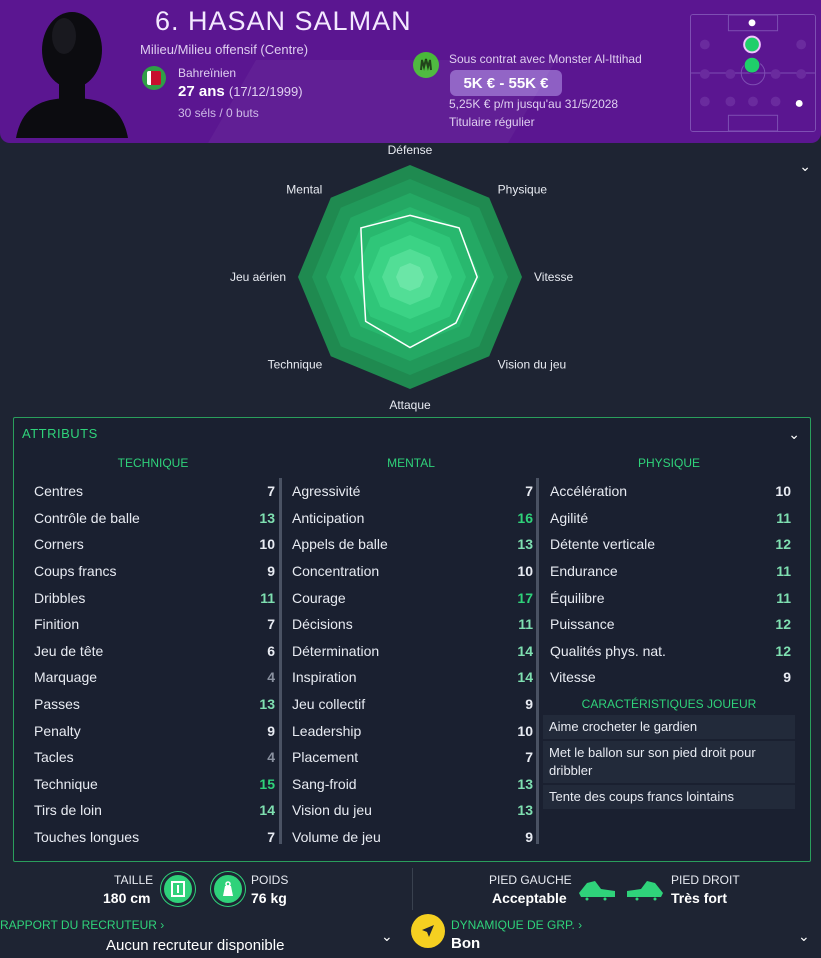  I want to click on attribute-name: Penalty, so click(57, 730).